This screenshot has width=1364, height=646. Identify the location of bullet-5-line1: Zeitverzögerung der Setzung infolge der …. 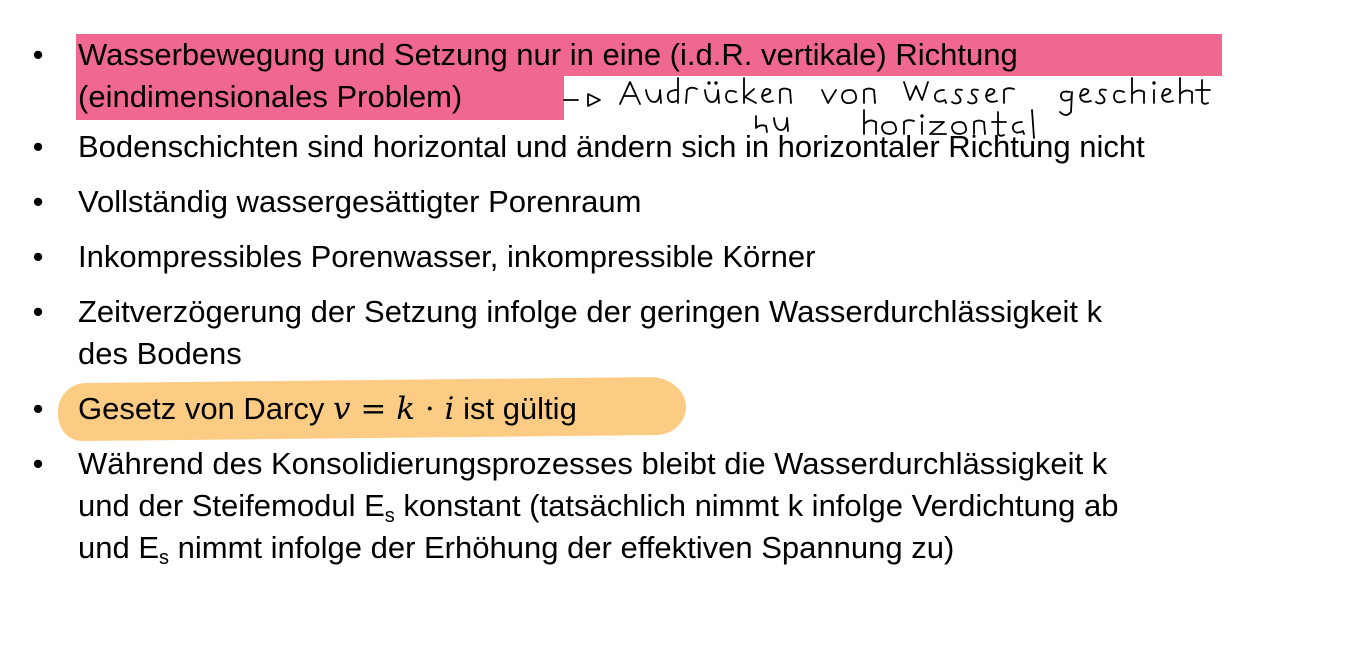
(590, 311).